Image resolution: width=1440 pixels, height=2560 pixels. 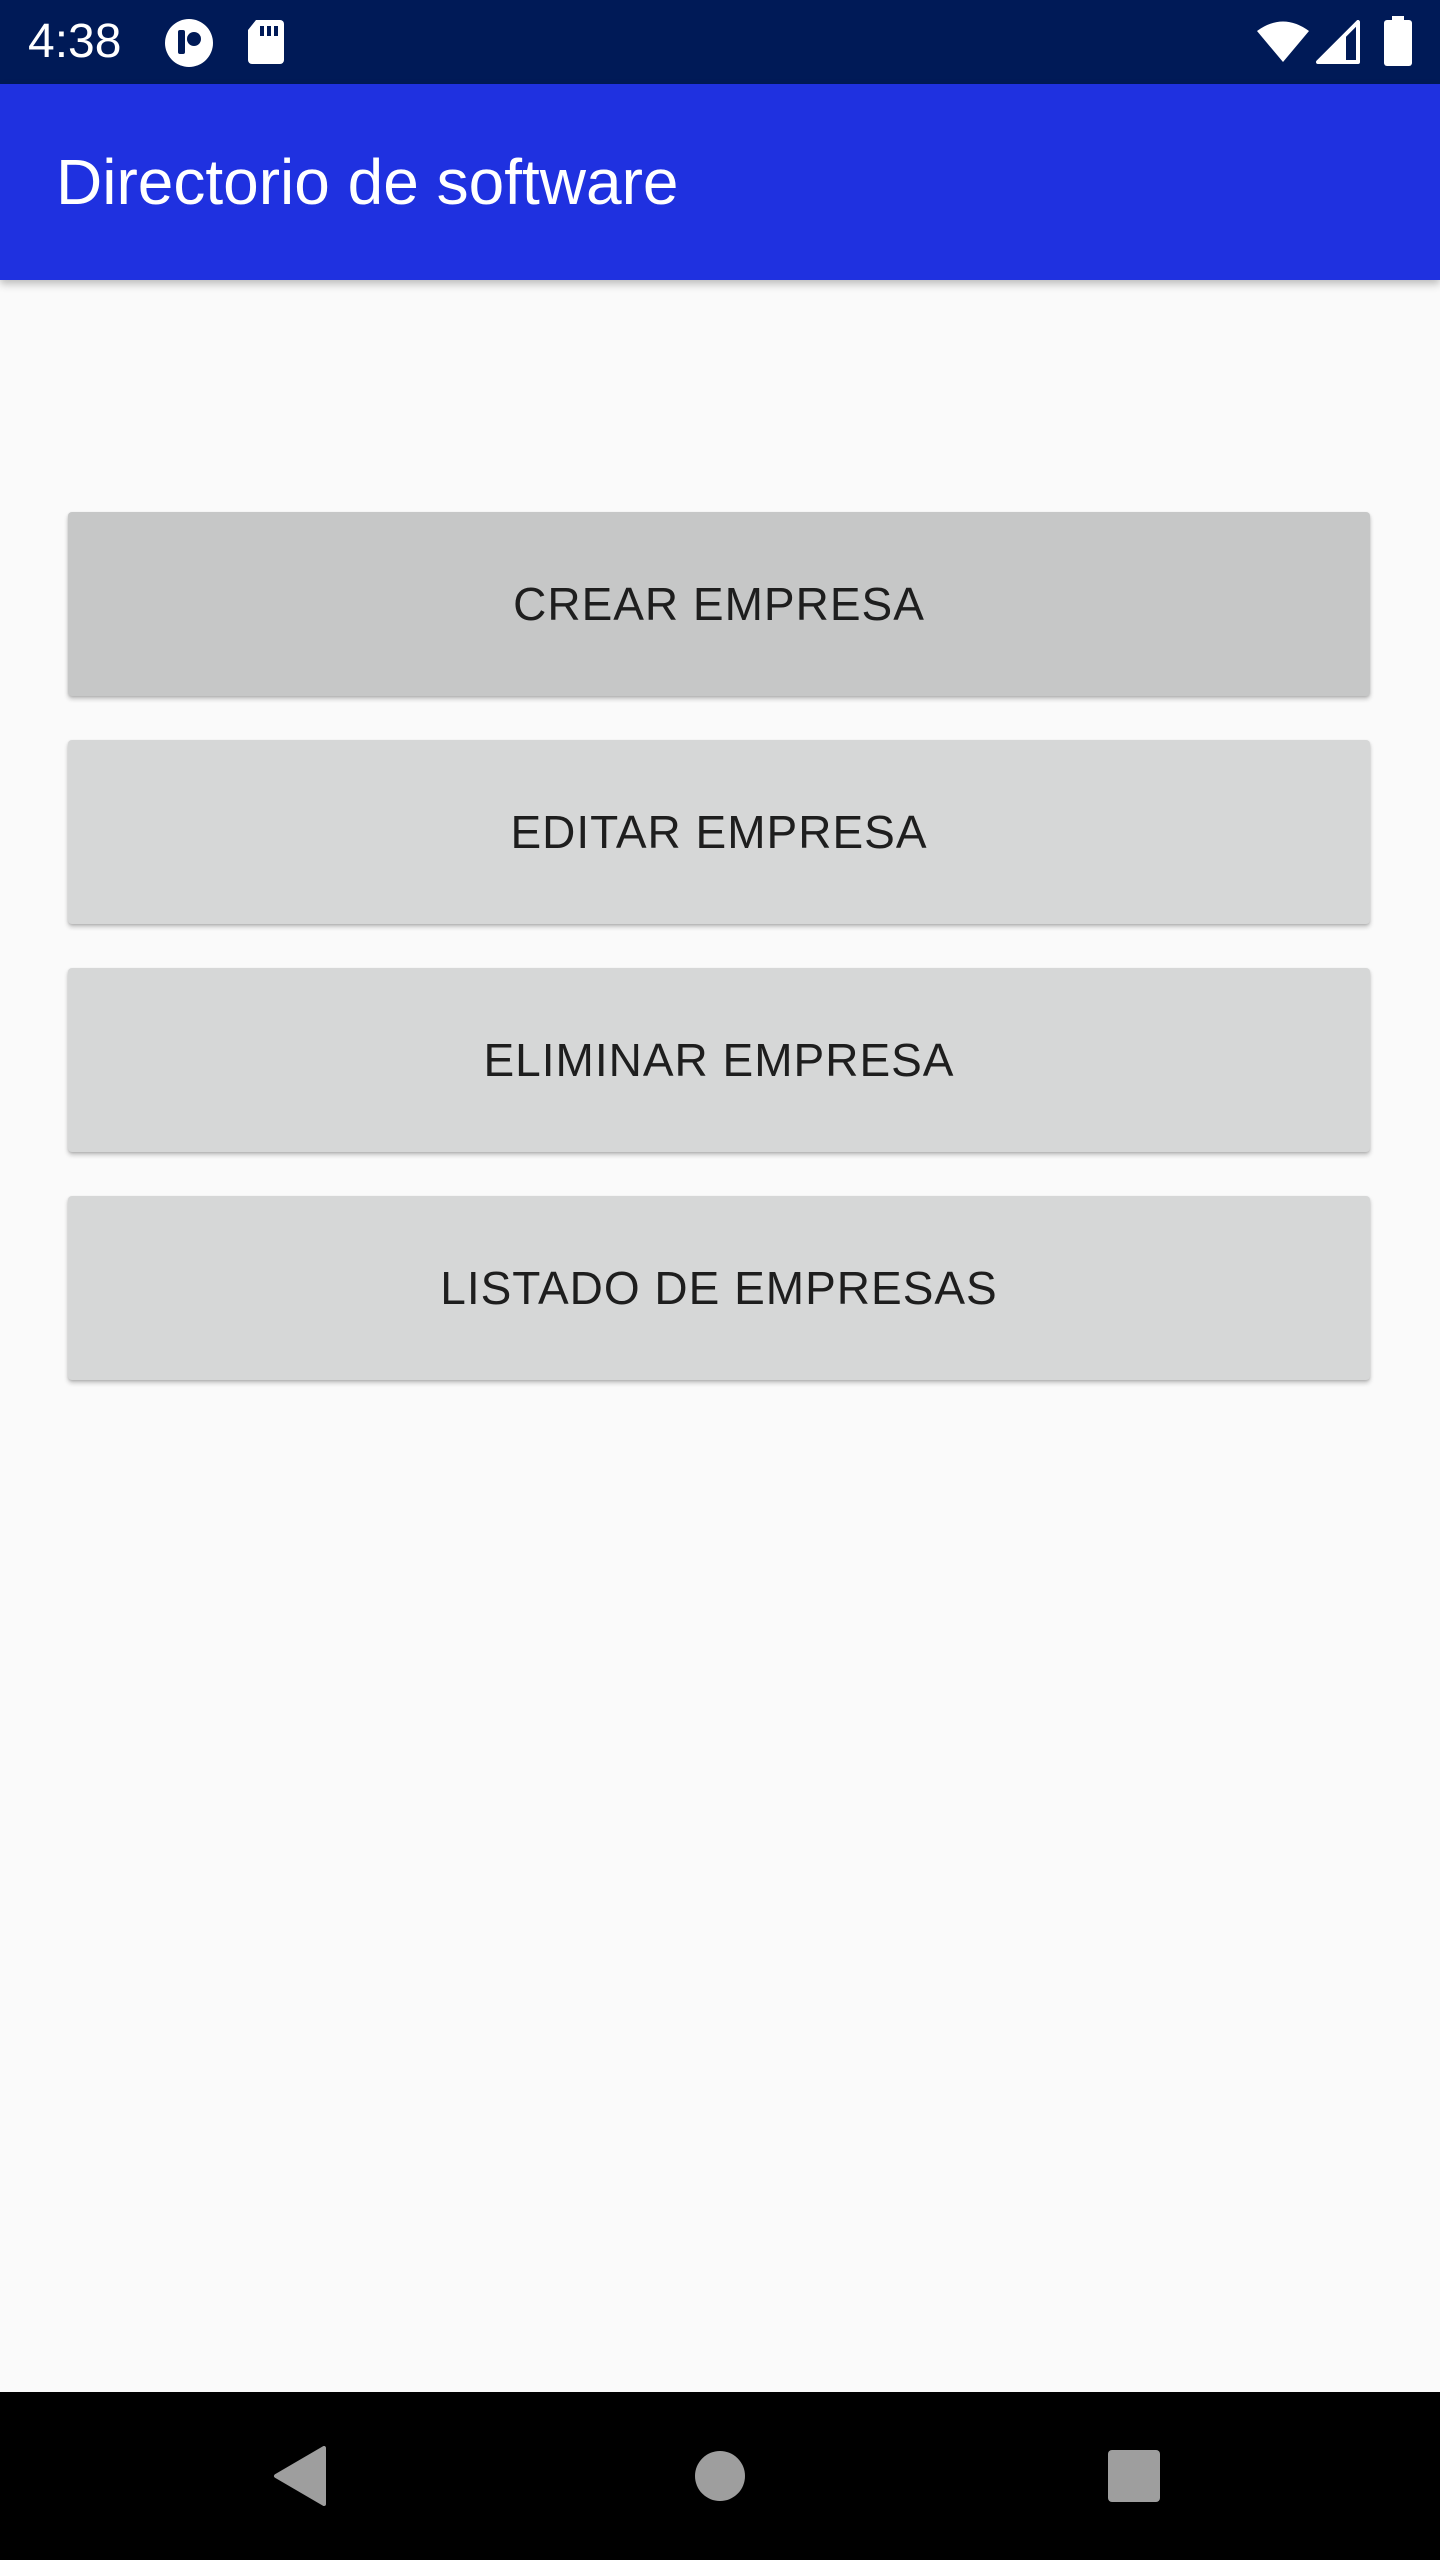 I want to click on back-button, so click(x=300, y=2476).